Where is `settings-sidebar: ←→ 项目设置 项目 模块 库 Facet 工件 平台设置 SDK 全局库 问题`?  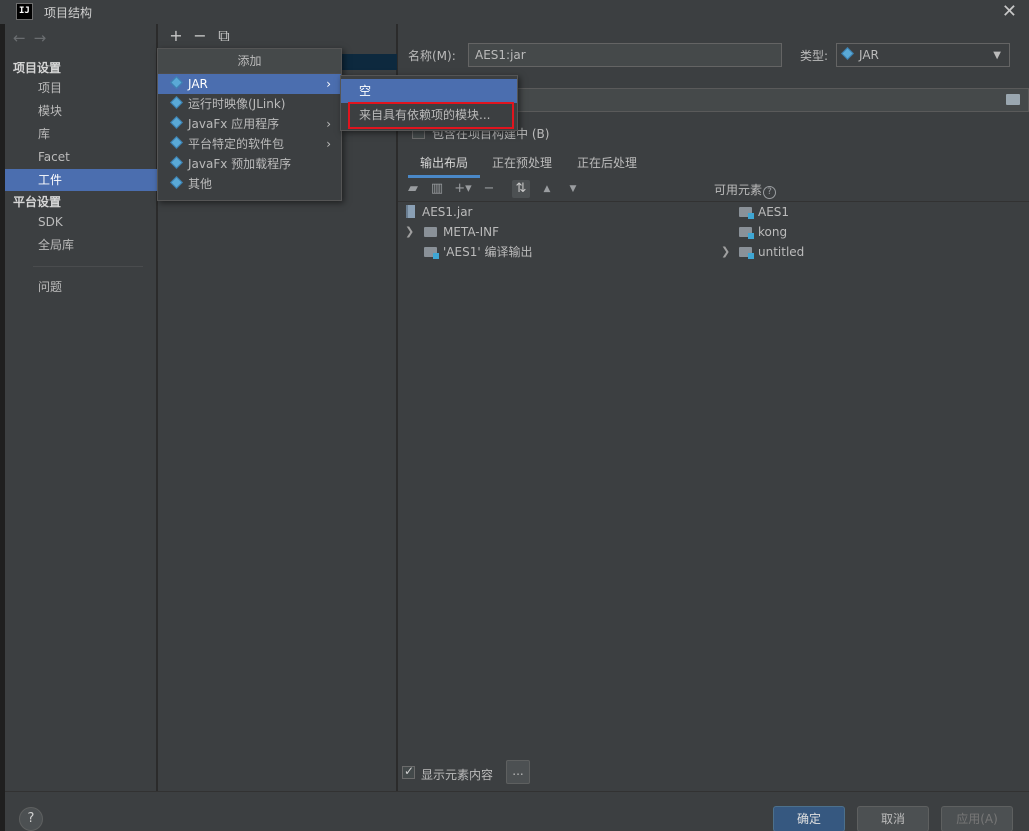
settings-sidebar: ←→ 项目设置 项目 模块 库 Facet 工件 平台设置 SDK 全局库 问题 is located at coordinates (81, 407).